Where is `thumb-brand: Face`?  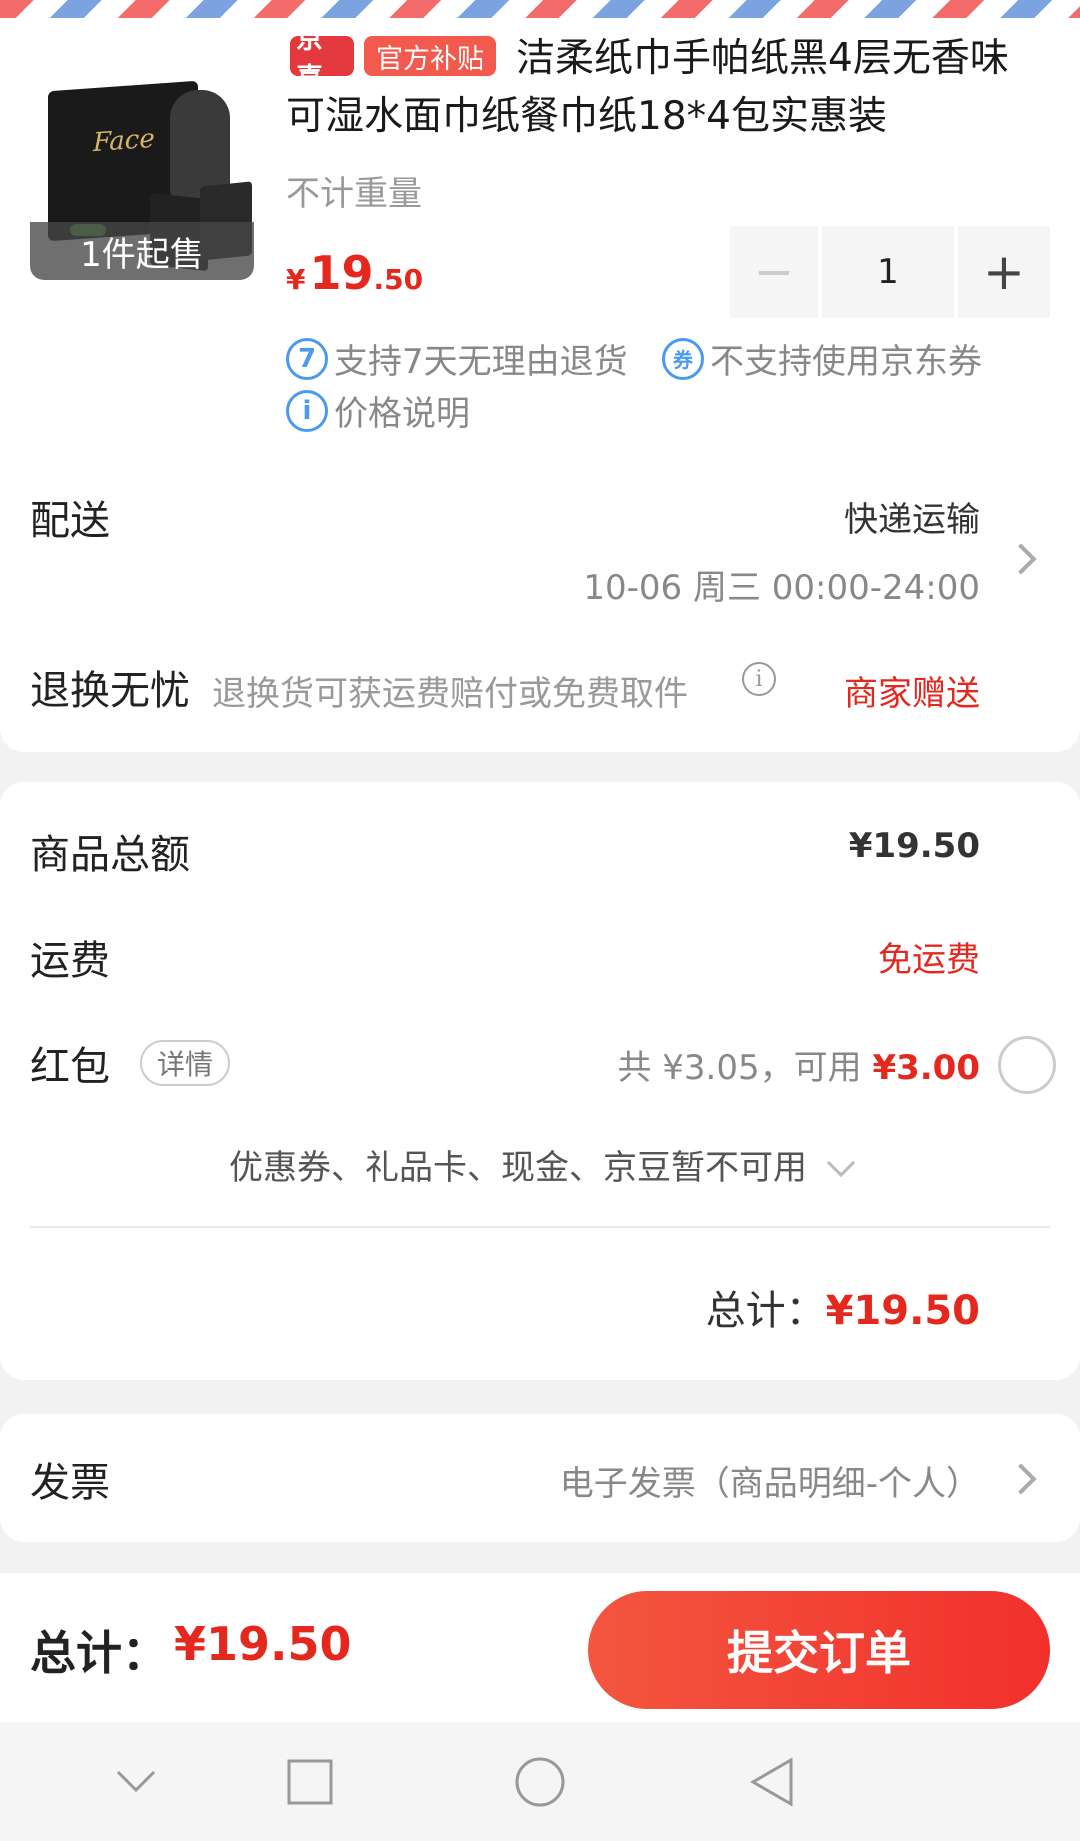
thumb-brand: Face is located at coordinates (124, 141).